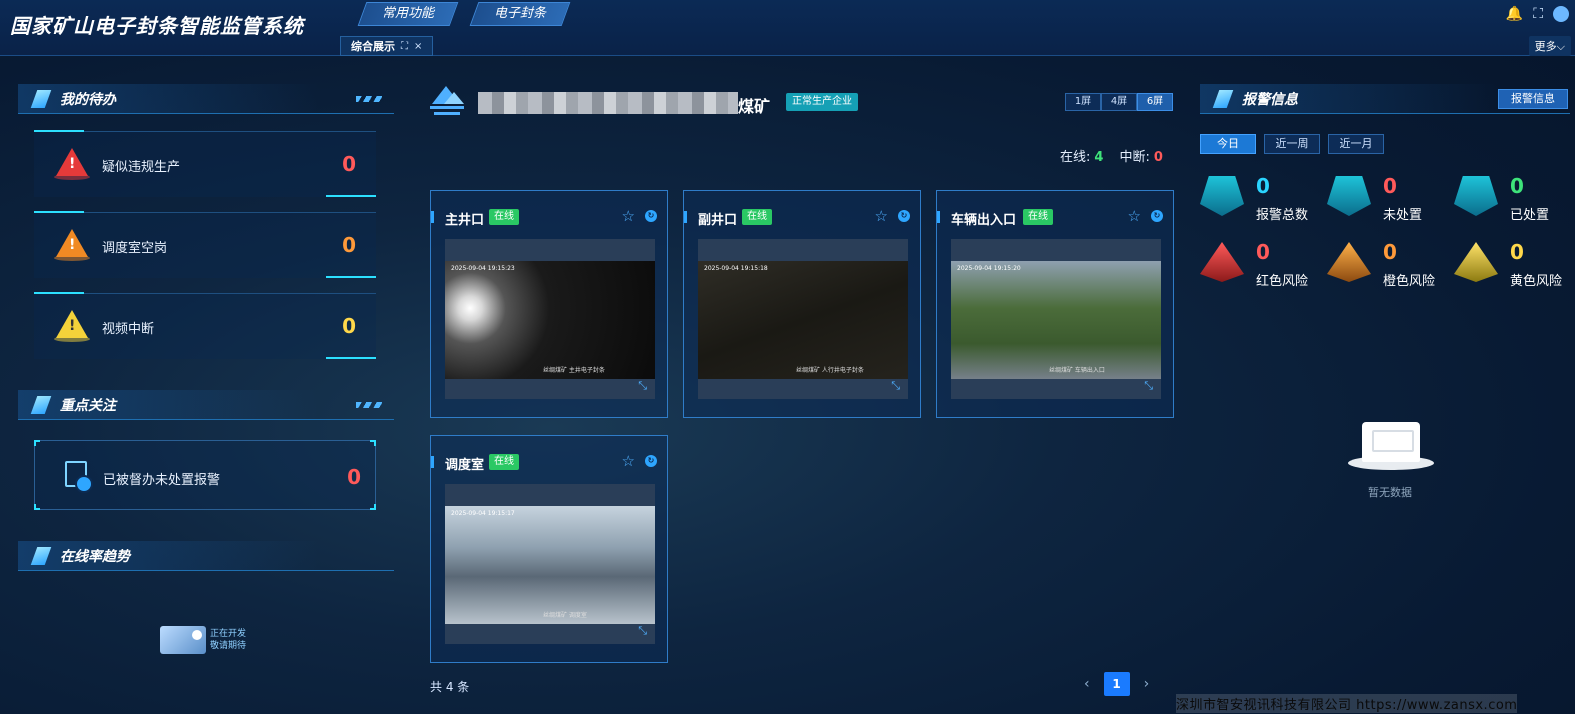 The image size is (1575, 714). What do you see at coordinates (550, 319) in the screenshot?
I see `camera-video: 2025-09-04 19:15:23 丝绸煤矿 主井电子封条 ⤡` at bounding box center [550, 319].